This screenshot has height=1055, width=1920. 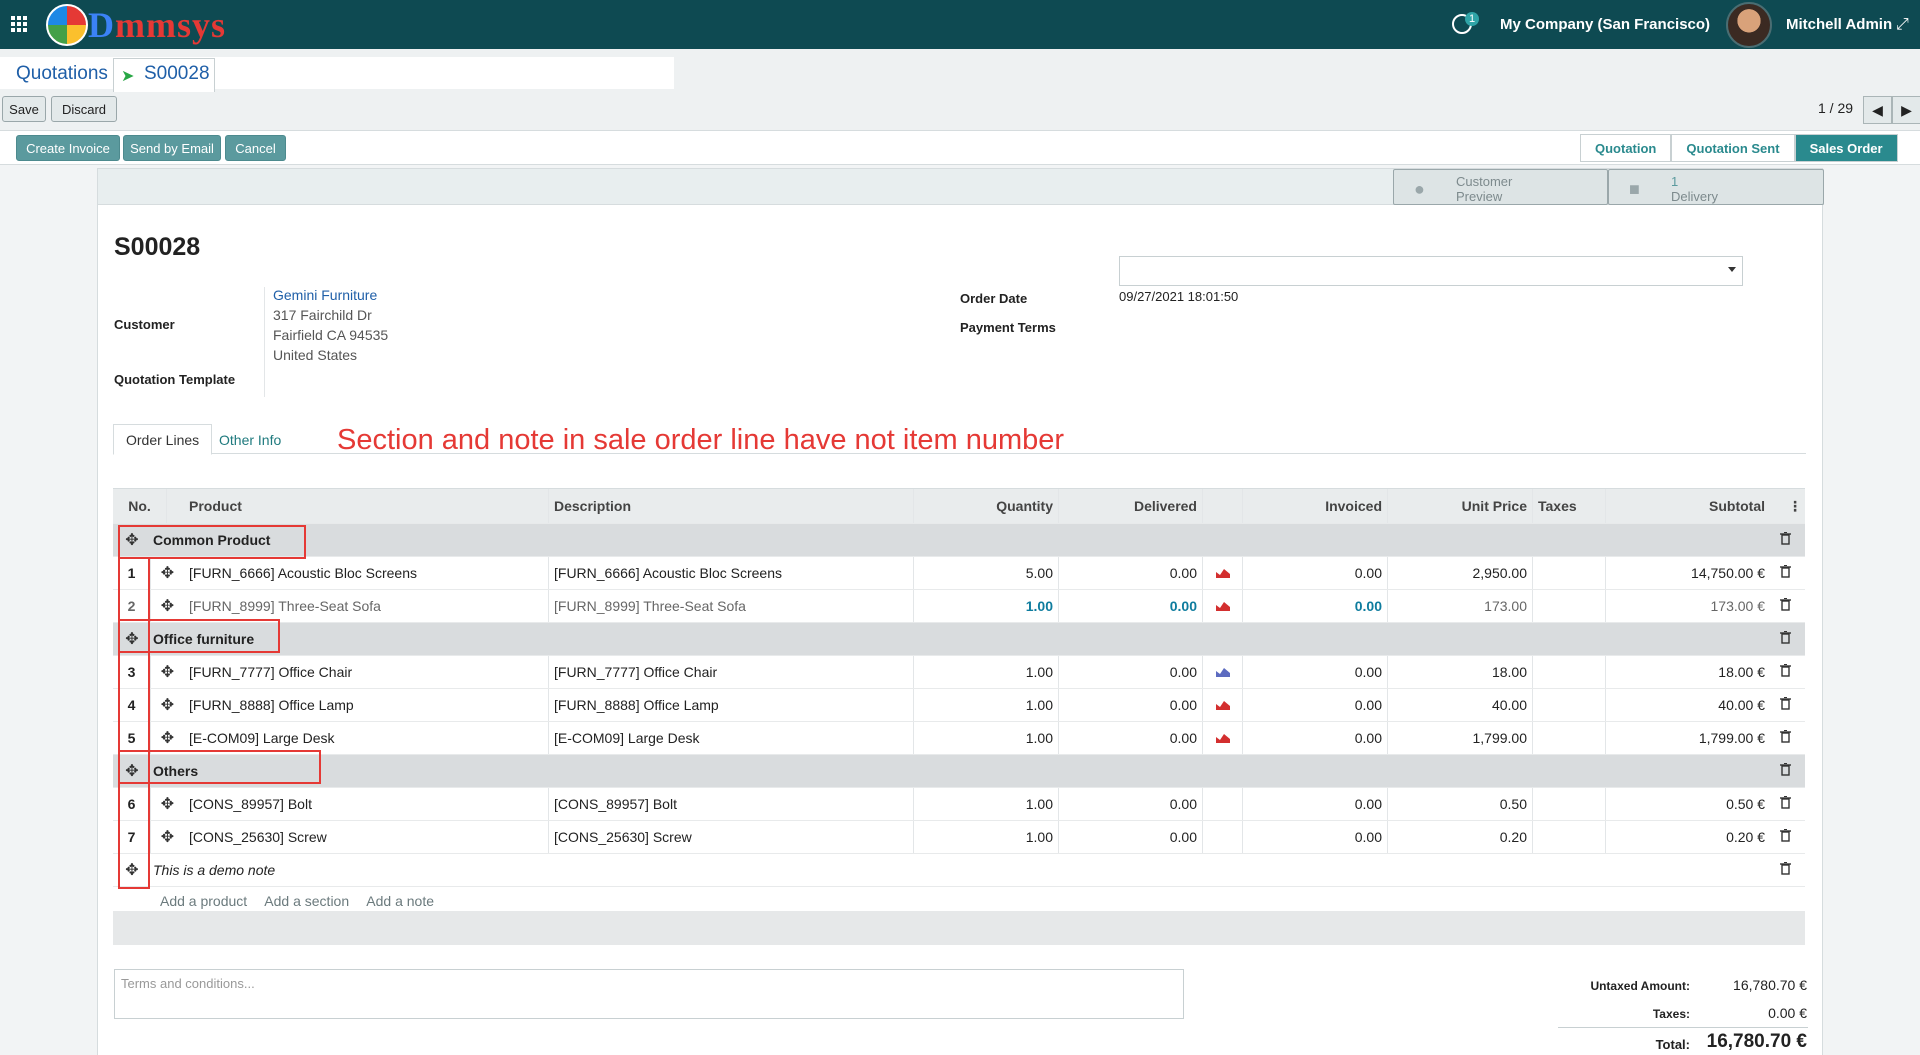 What do you see at coordinates (68, 148) in the screenshot?
I see `create-invoice-button: Create Invoice` at bounding box center [68, 148].